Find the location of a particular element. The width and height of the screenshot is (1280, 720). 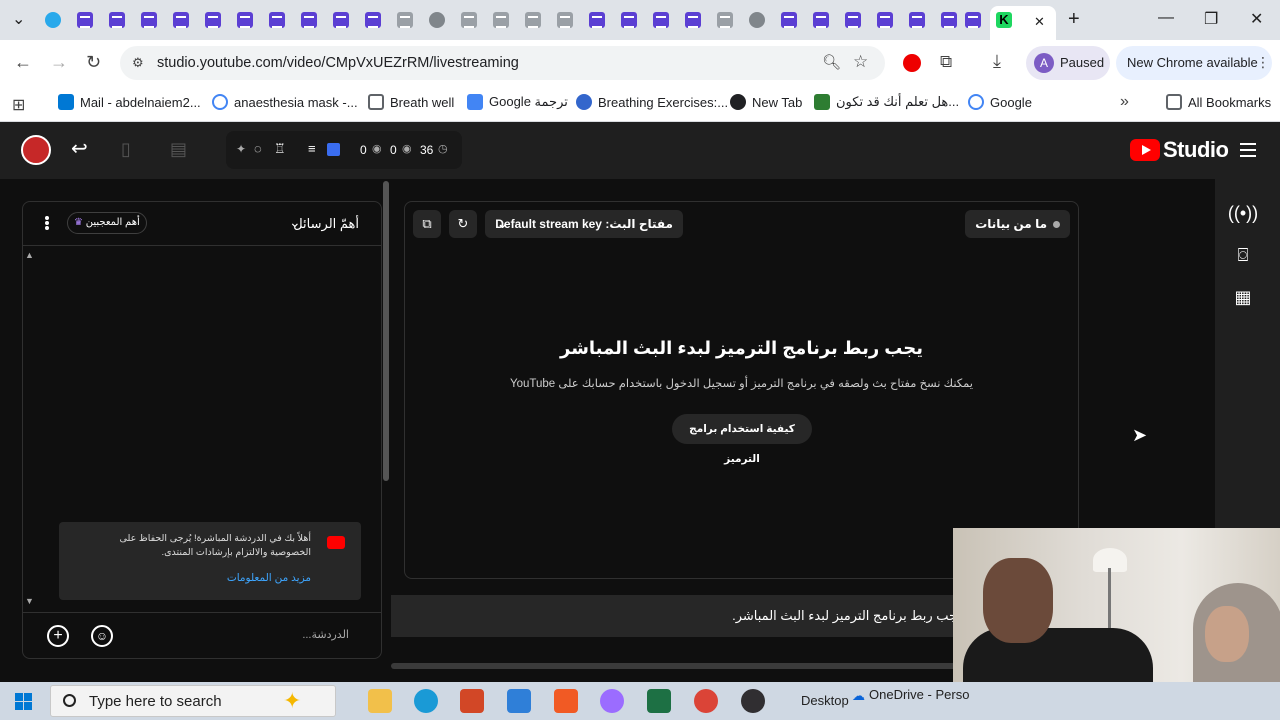

chat-options-icon is located at coordinates (47, 223).